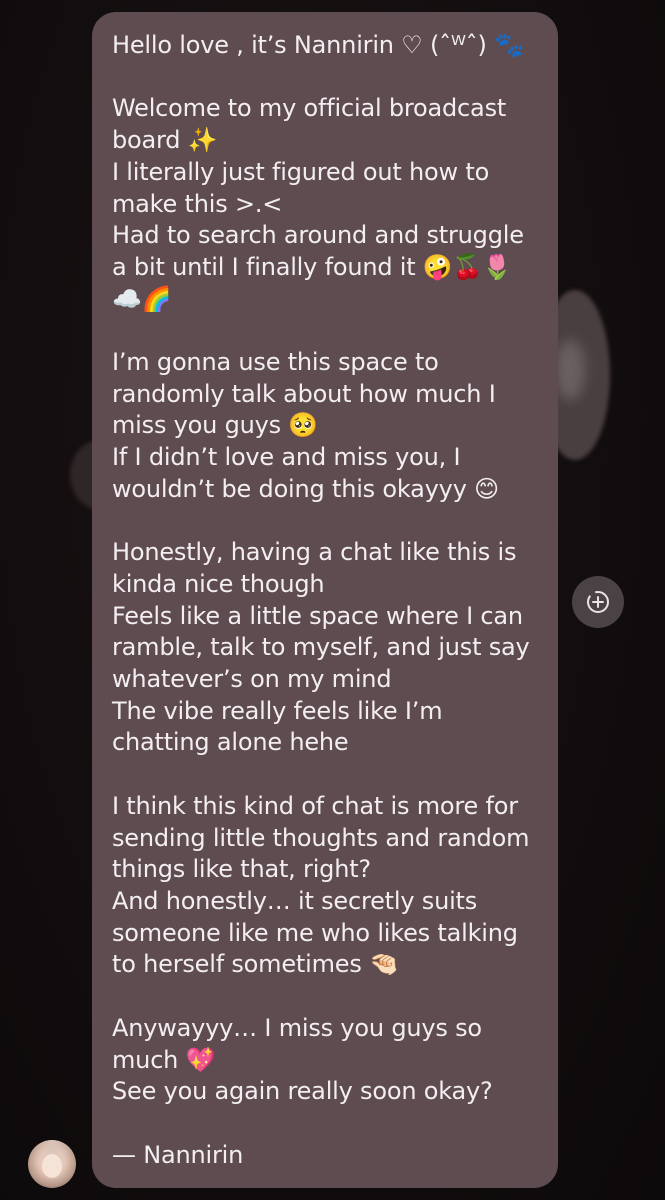 Image resolution: width=665 pixels, height=1200 pixels. I want to click on avatar-face, so click(52, 1166).